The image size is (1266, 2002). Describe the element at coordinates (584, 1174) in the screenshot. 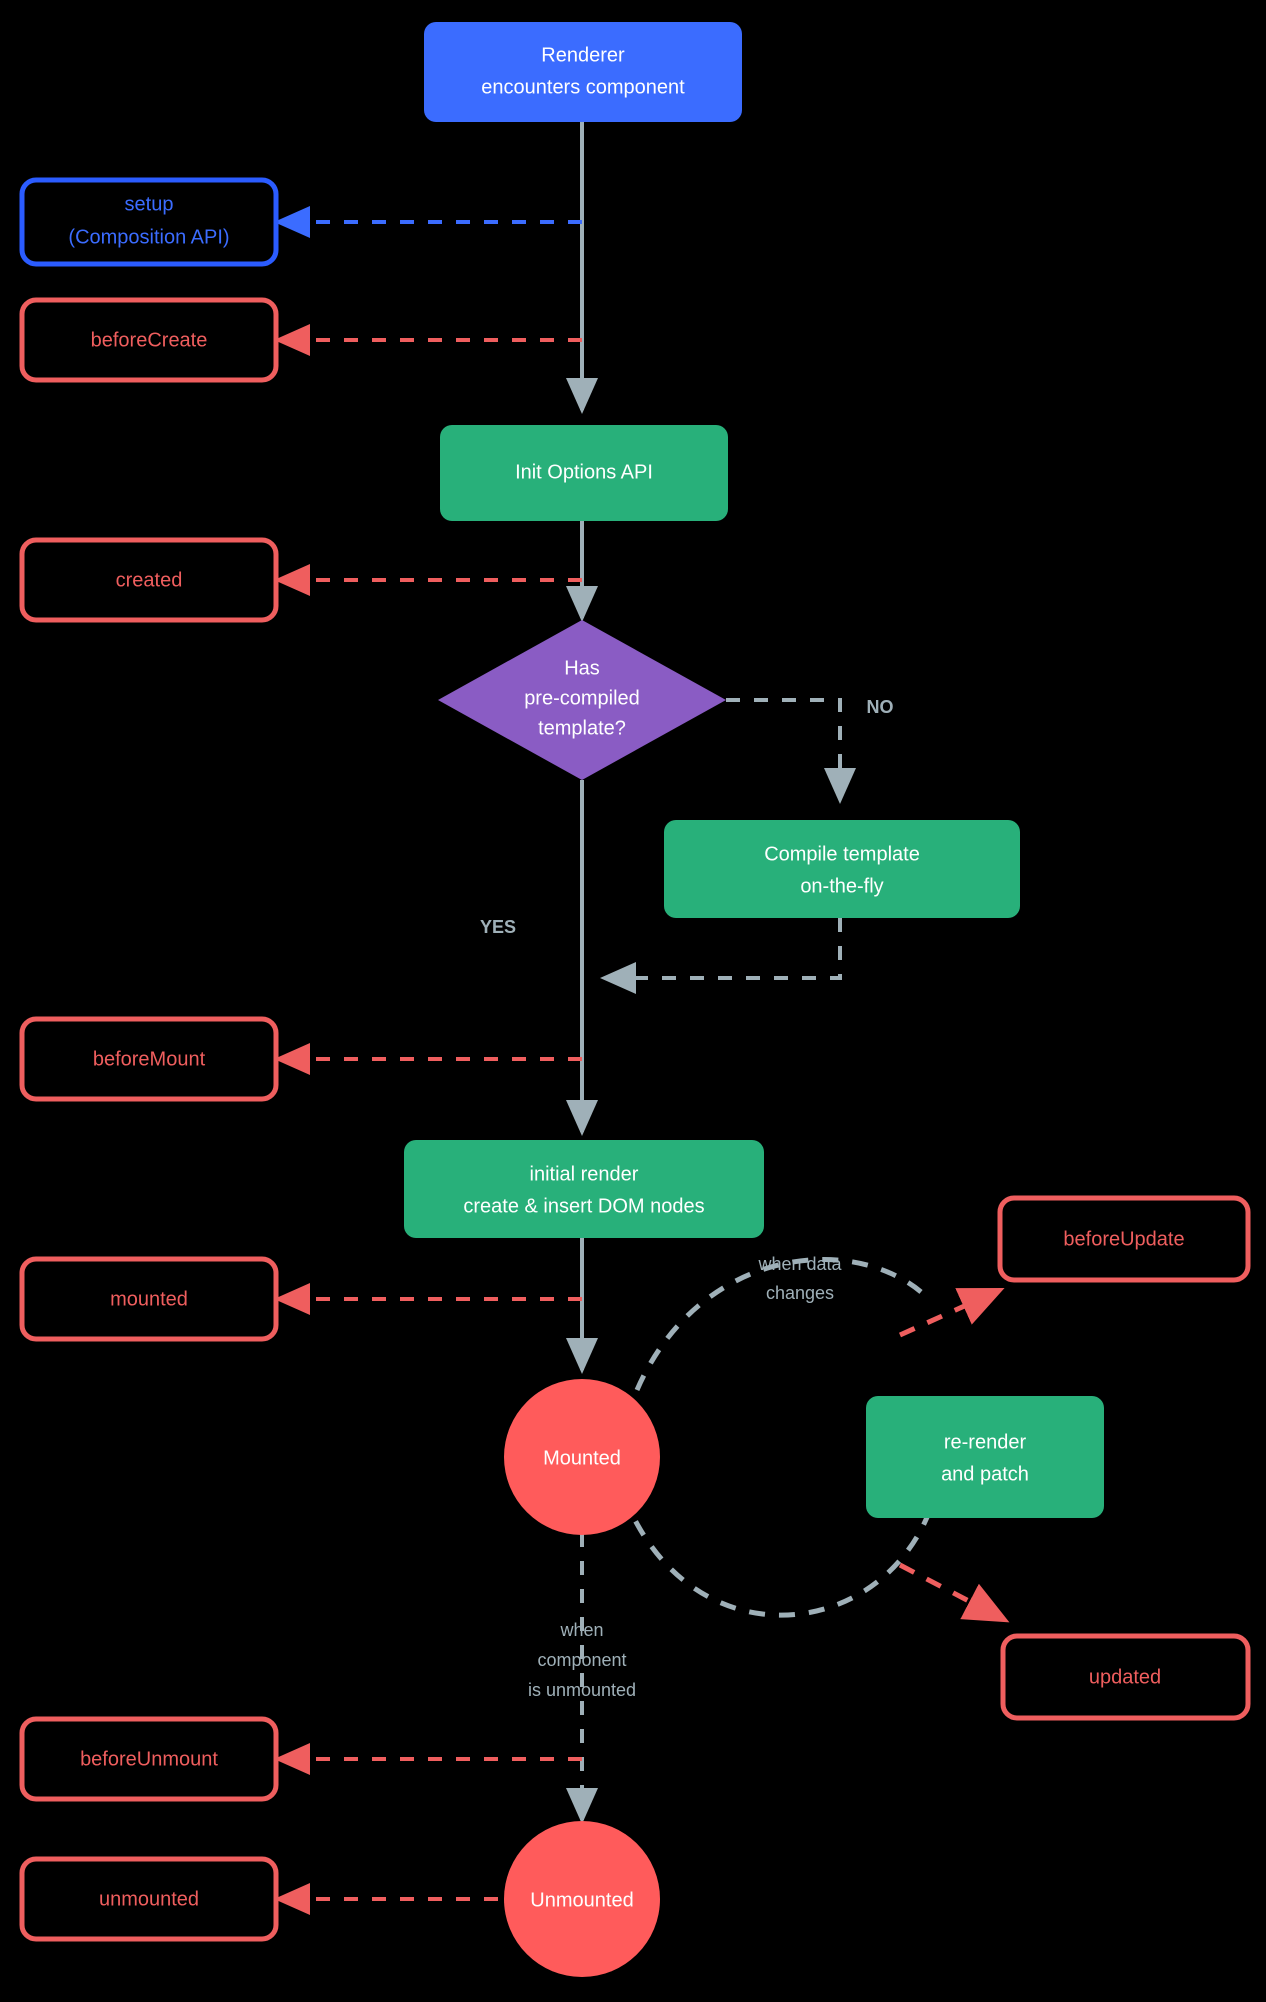

I see `node-initial-render-line1: initial render` at that location.